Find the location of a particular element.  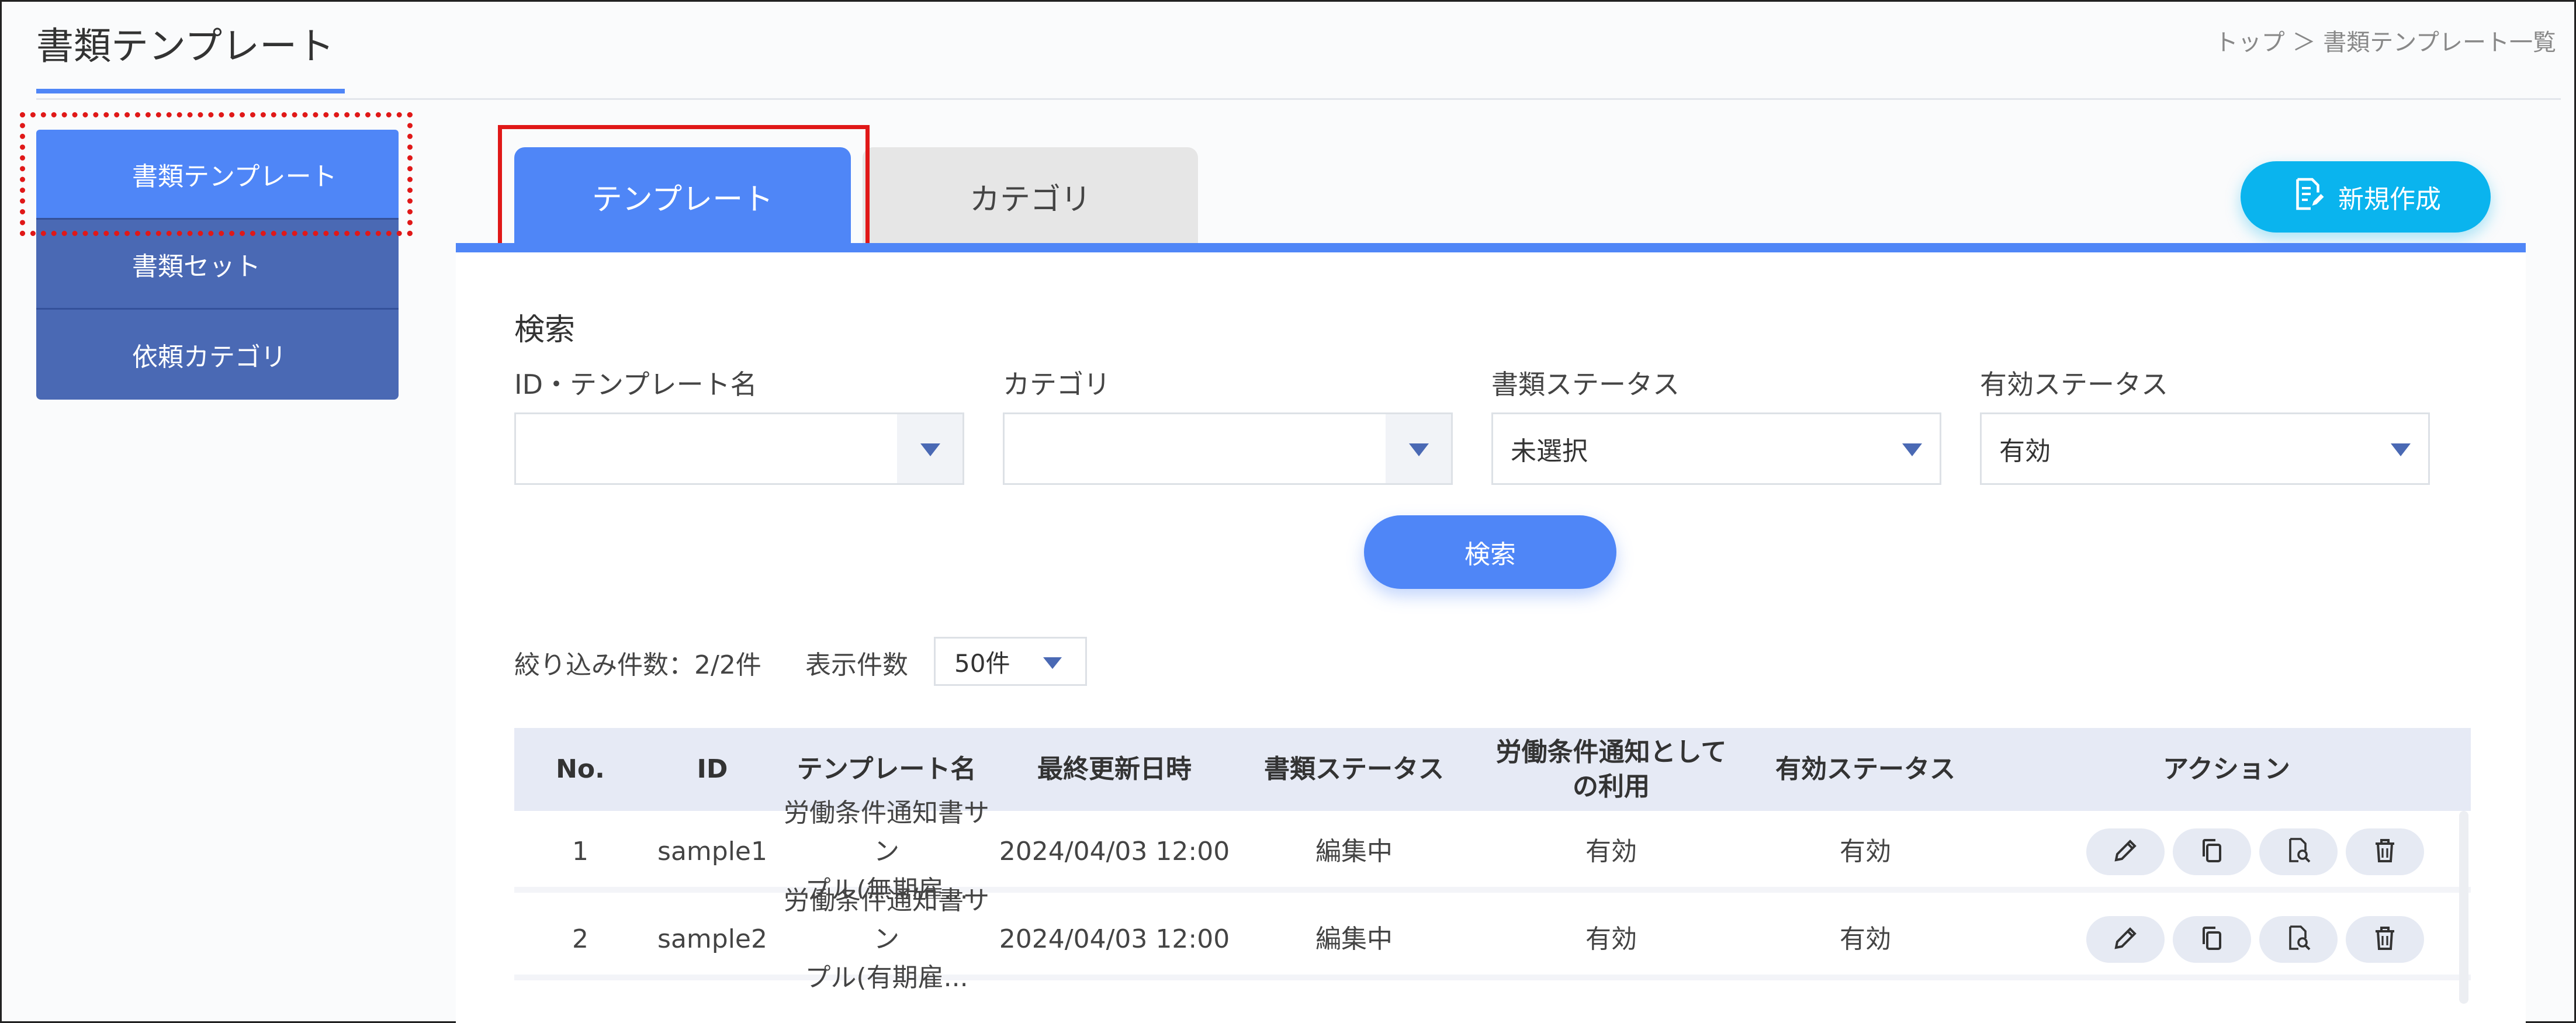

column-header-no: No. is located at coordinates (580, 769).